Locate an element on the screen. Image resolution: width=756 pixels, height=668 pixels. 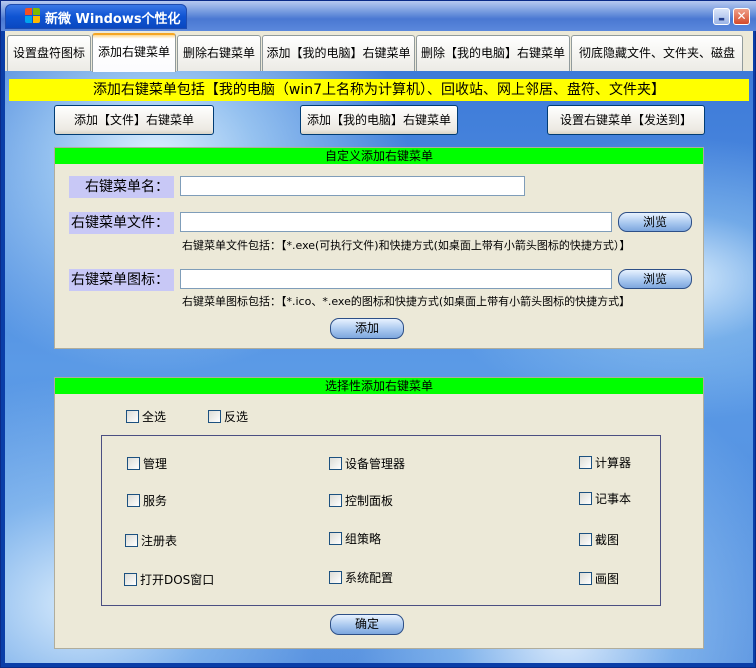
minimize-button: ▬ is located at coordinates (721, 16).